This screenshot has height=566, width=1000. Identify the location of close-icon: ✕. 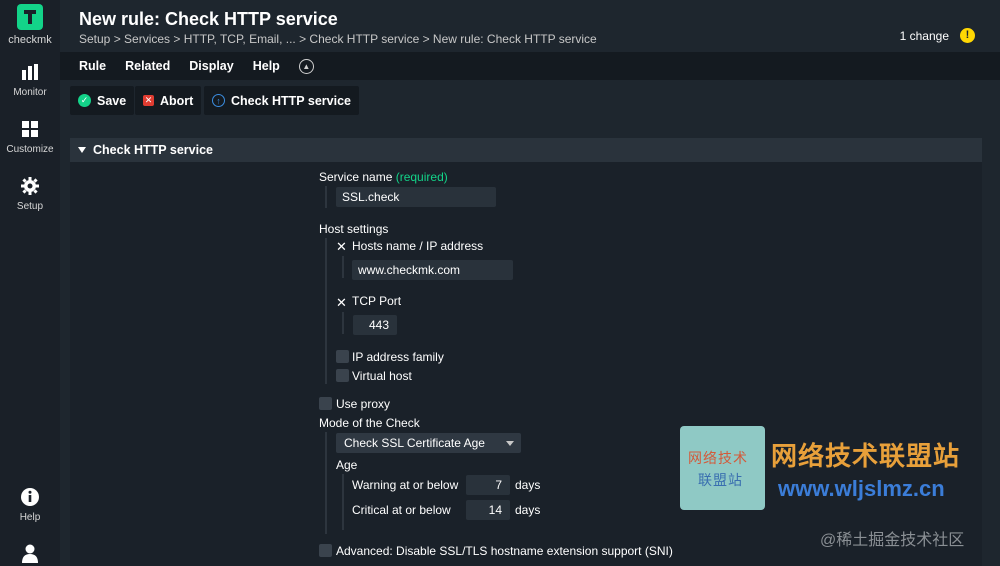
(148, 100).